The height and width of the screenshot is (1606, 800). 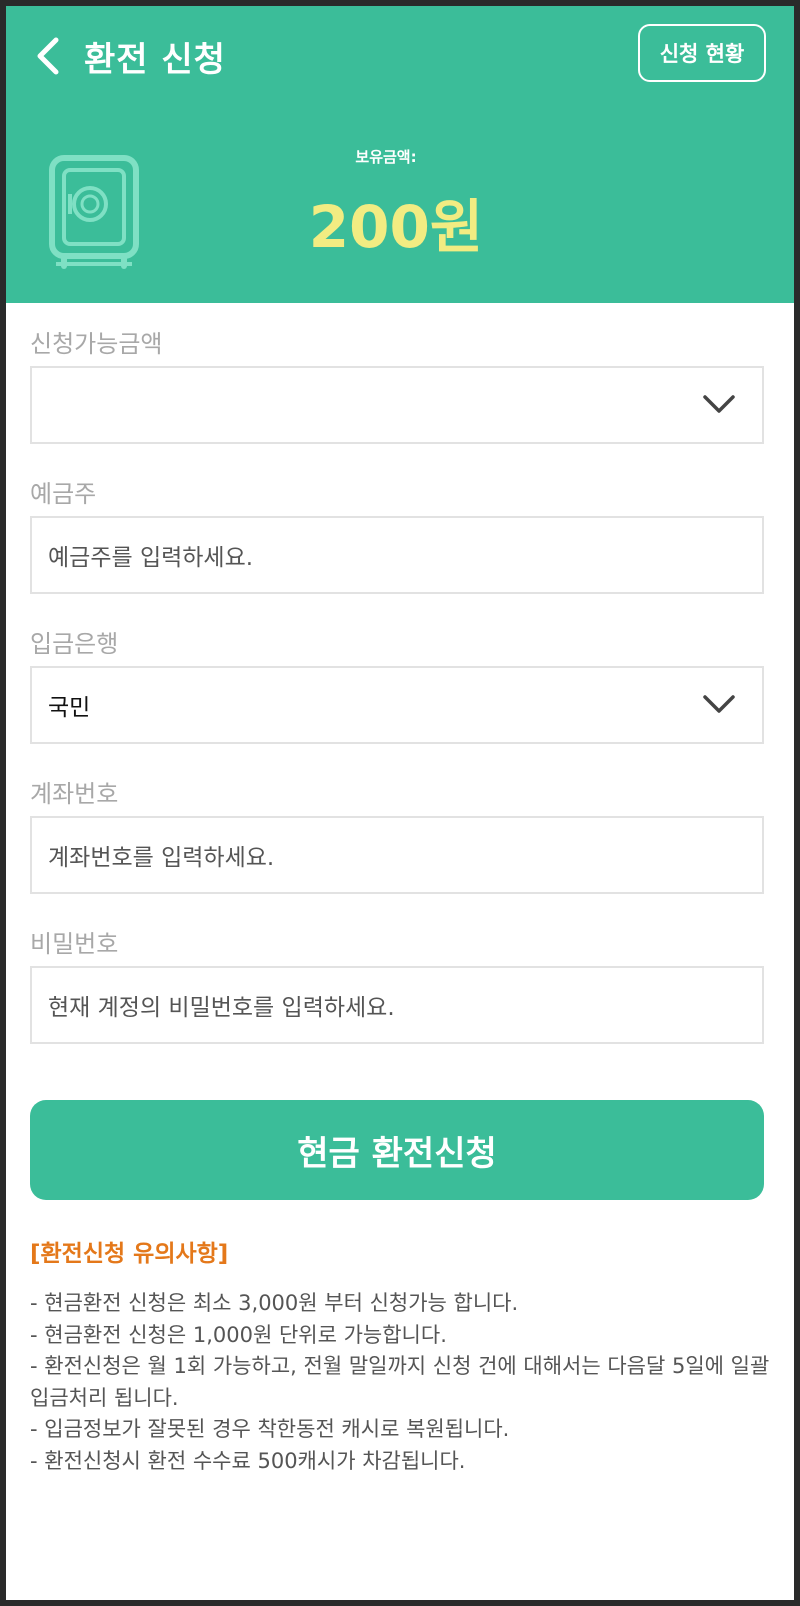 I want to click on bank-select: 국민, so click(x=397, y=705).